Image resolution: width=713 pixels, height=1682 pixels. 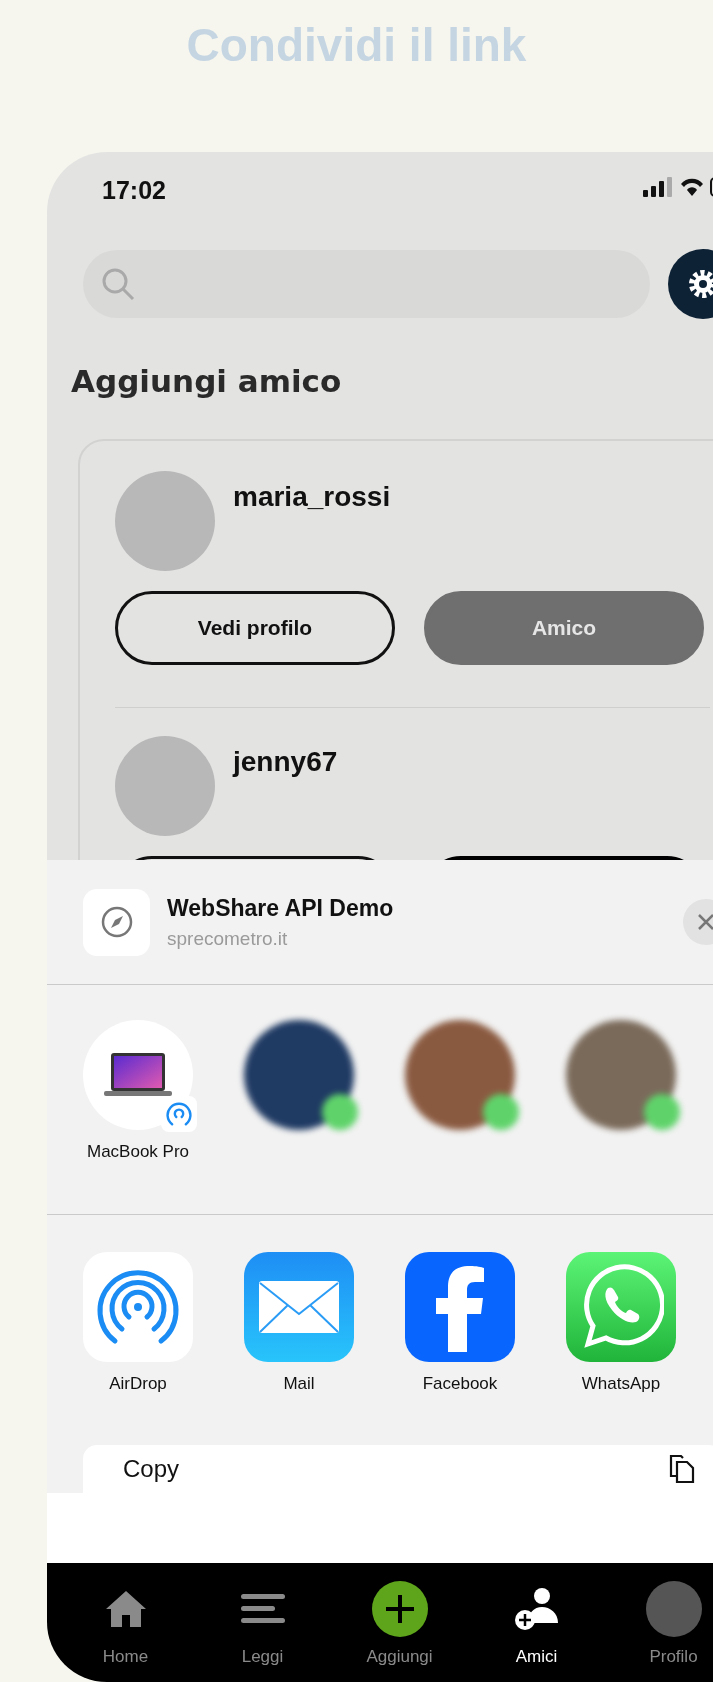 What do you see at coordinates (281, 908) in the screenshot?
I see `share-title: WebShare API Demo` at bounding box center [281, 908].